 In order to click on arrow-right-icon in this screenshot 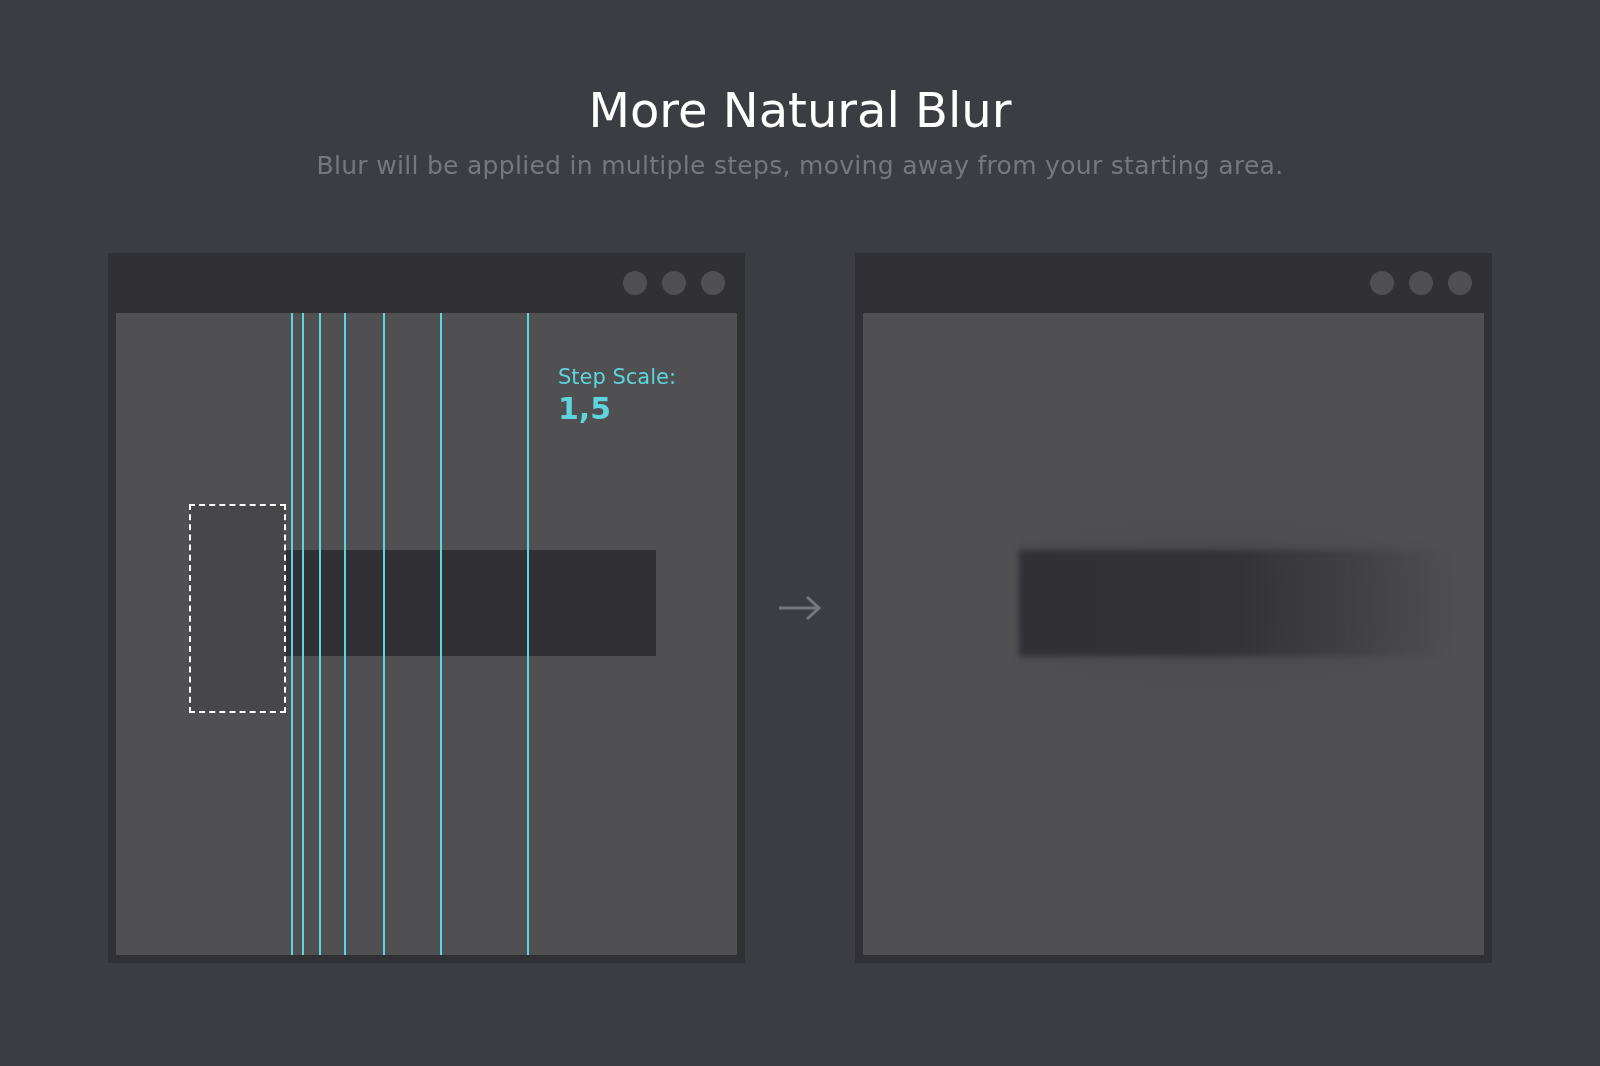, I will do `click(800, 608)`.